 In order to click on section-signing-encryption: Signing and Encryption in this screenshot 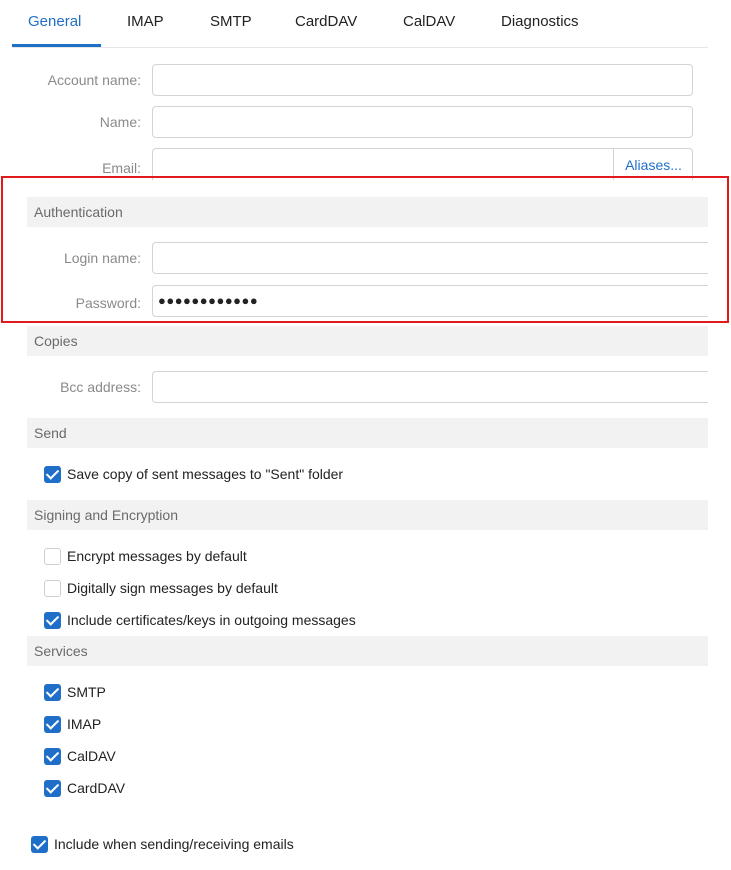, I will do `click(367, 515)`.